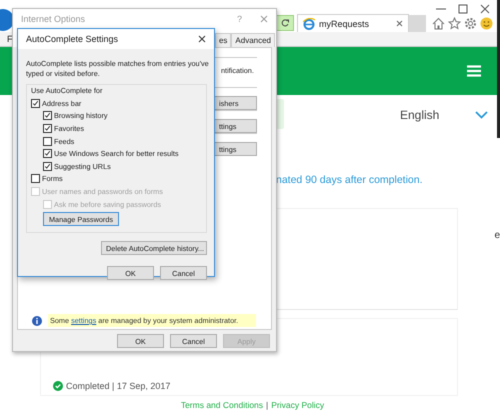 The height and width of the screenshot is (417, 500). I want to click on tab: es, so click(223, 40).